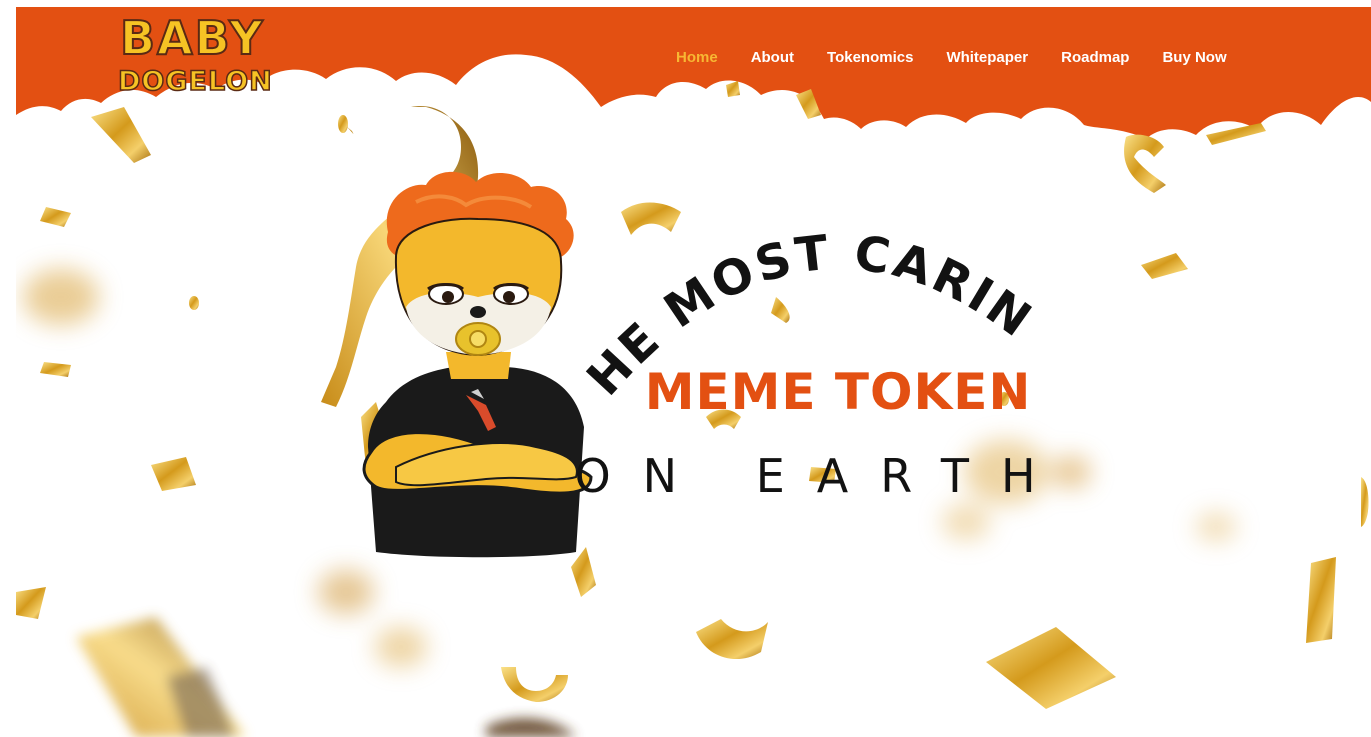  I want to click on hero-line-2: MEME TOKEN, so click(838, 392).